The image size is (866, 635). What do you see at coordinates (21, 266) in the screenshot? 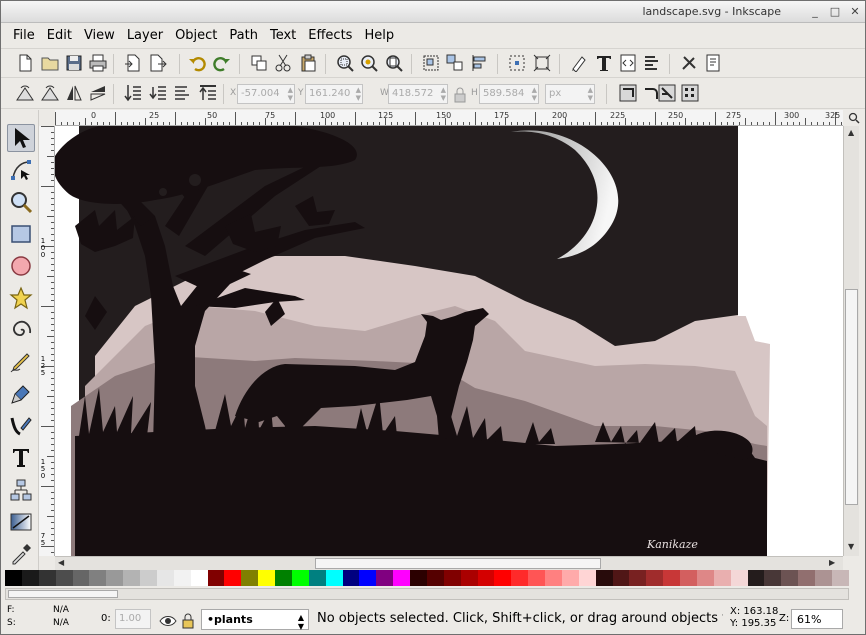
I see `ellipse-tool-icon` at bounding box center [21, 266].